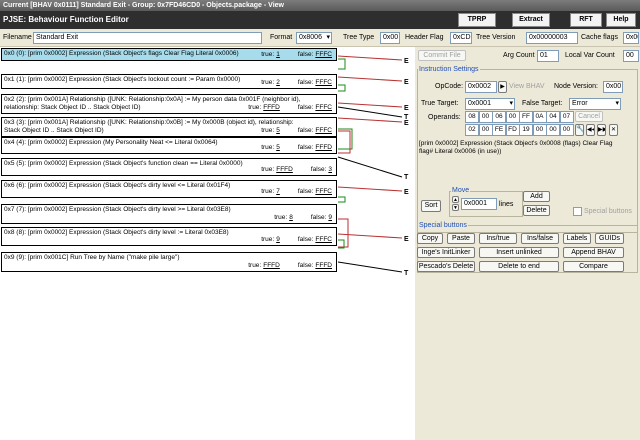 This screenshot has width=640, height=440. What do you see at coordinates (278, 239) in the screenshot?
I see `true-target-link: 9` at bounding box center [278, 239].